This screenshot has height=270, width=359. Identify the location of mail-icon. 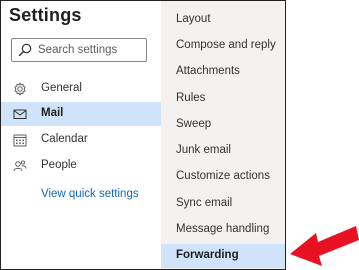
(20, 114).